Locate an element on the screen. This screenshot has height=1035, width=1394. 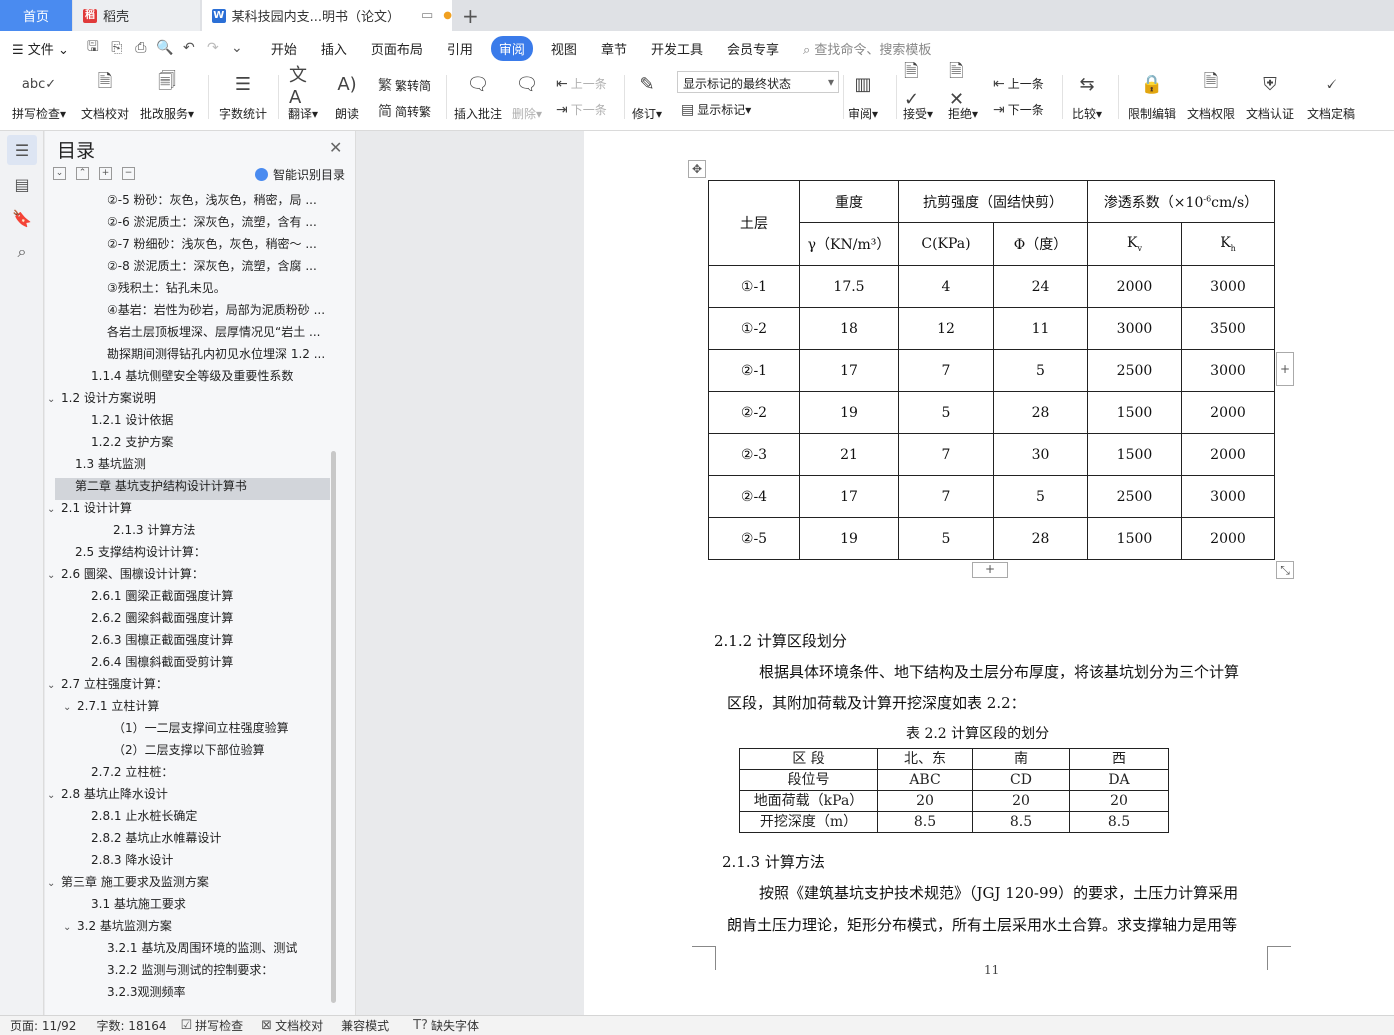
close-icon: ✕ is located at coordinates (335, 147).